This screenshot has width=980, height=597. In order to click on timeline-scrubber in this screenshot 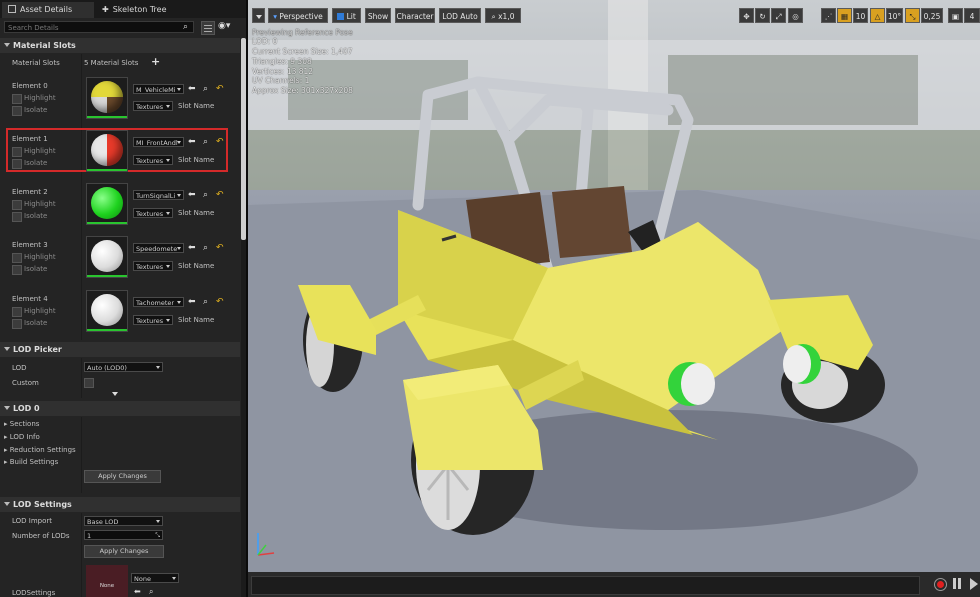, I will do `click(585, 585)`.